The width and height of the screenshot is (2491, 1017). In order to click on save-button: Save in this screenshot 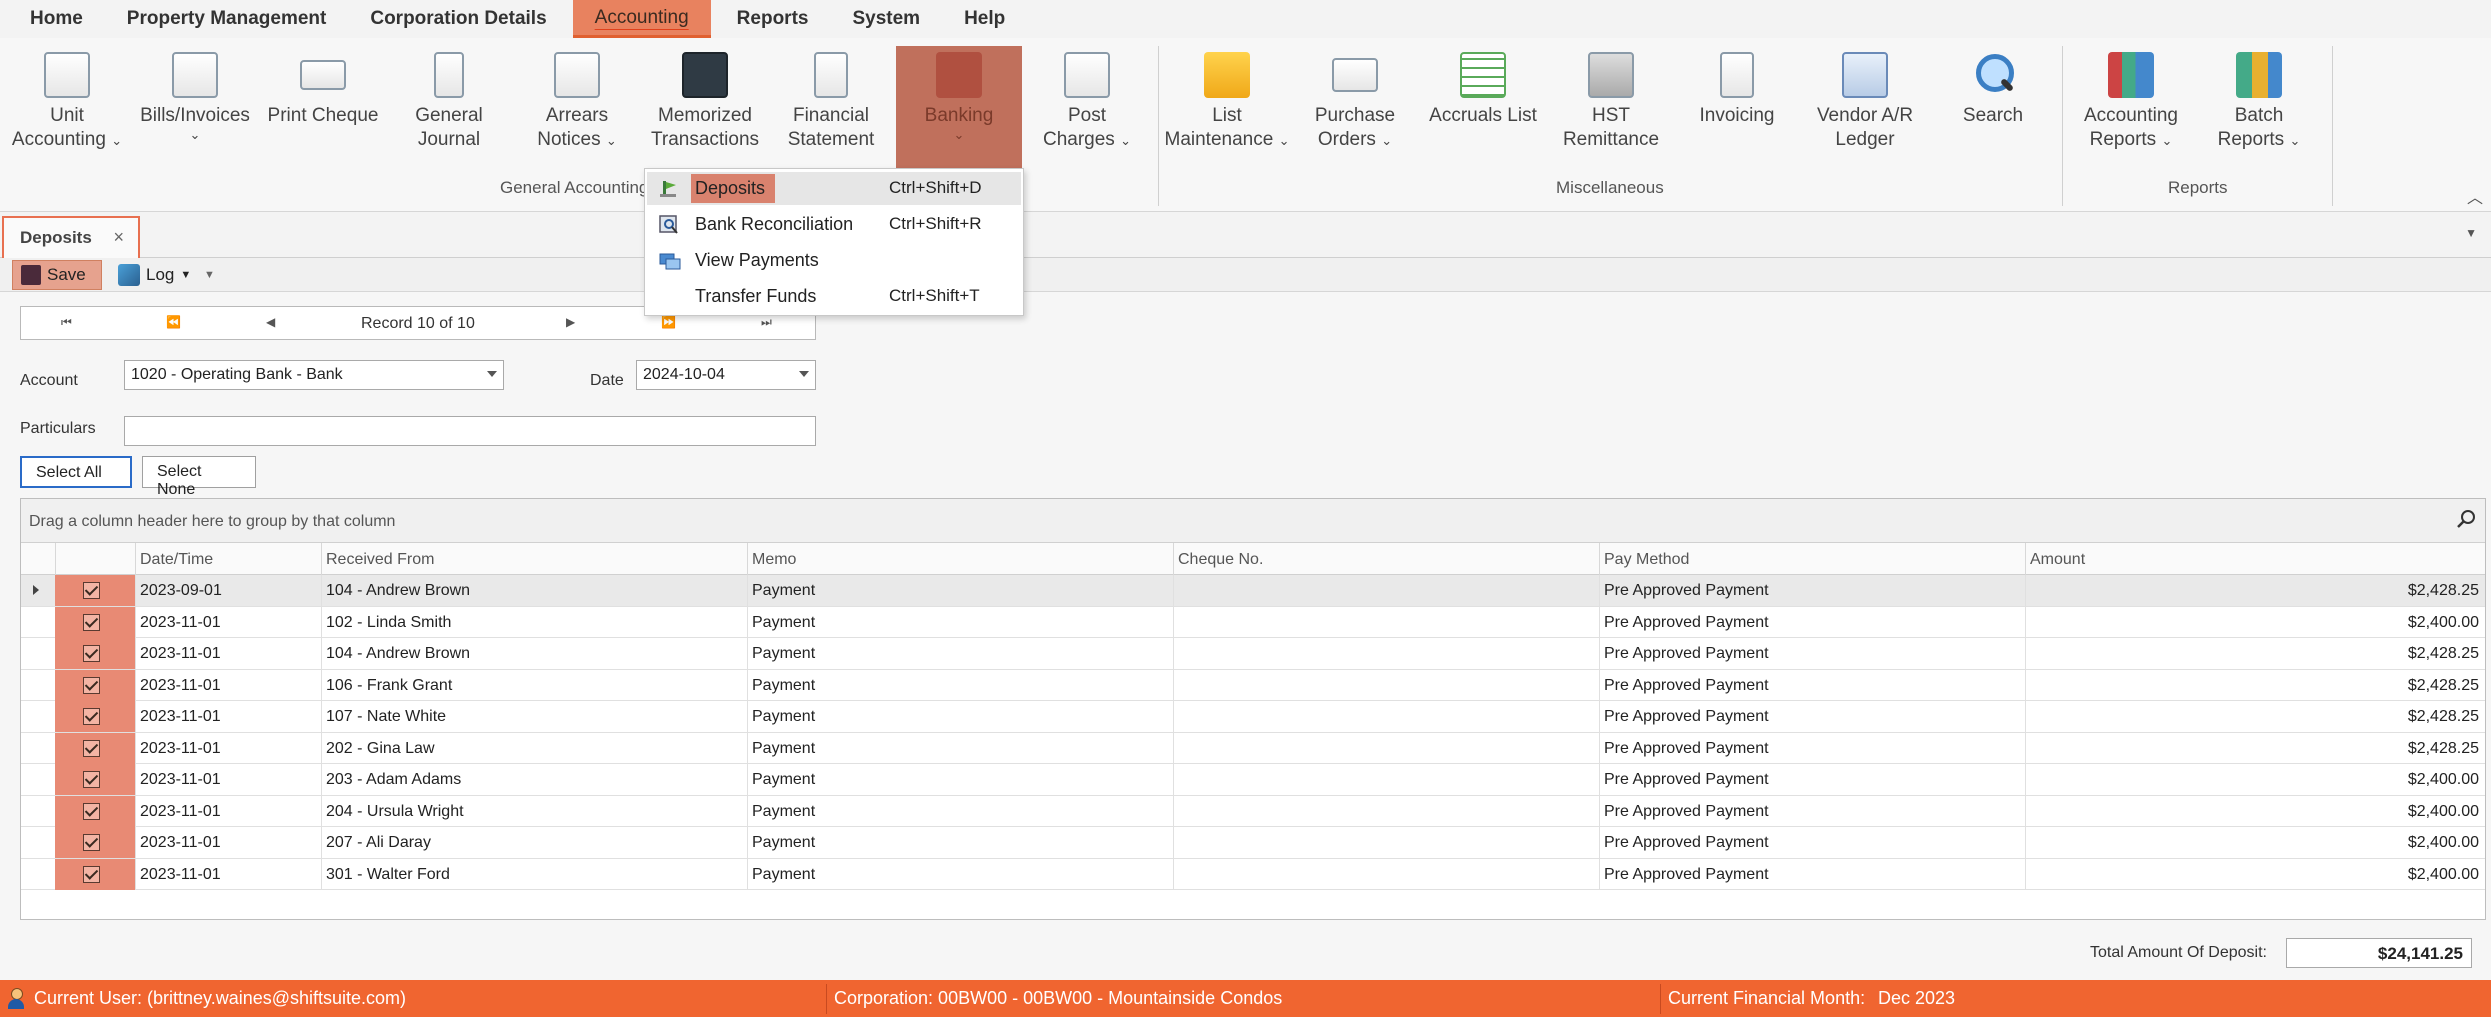, I will do `click(57, 275)`.